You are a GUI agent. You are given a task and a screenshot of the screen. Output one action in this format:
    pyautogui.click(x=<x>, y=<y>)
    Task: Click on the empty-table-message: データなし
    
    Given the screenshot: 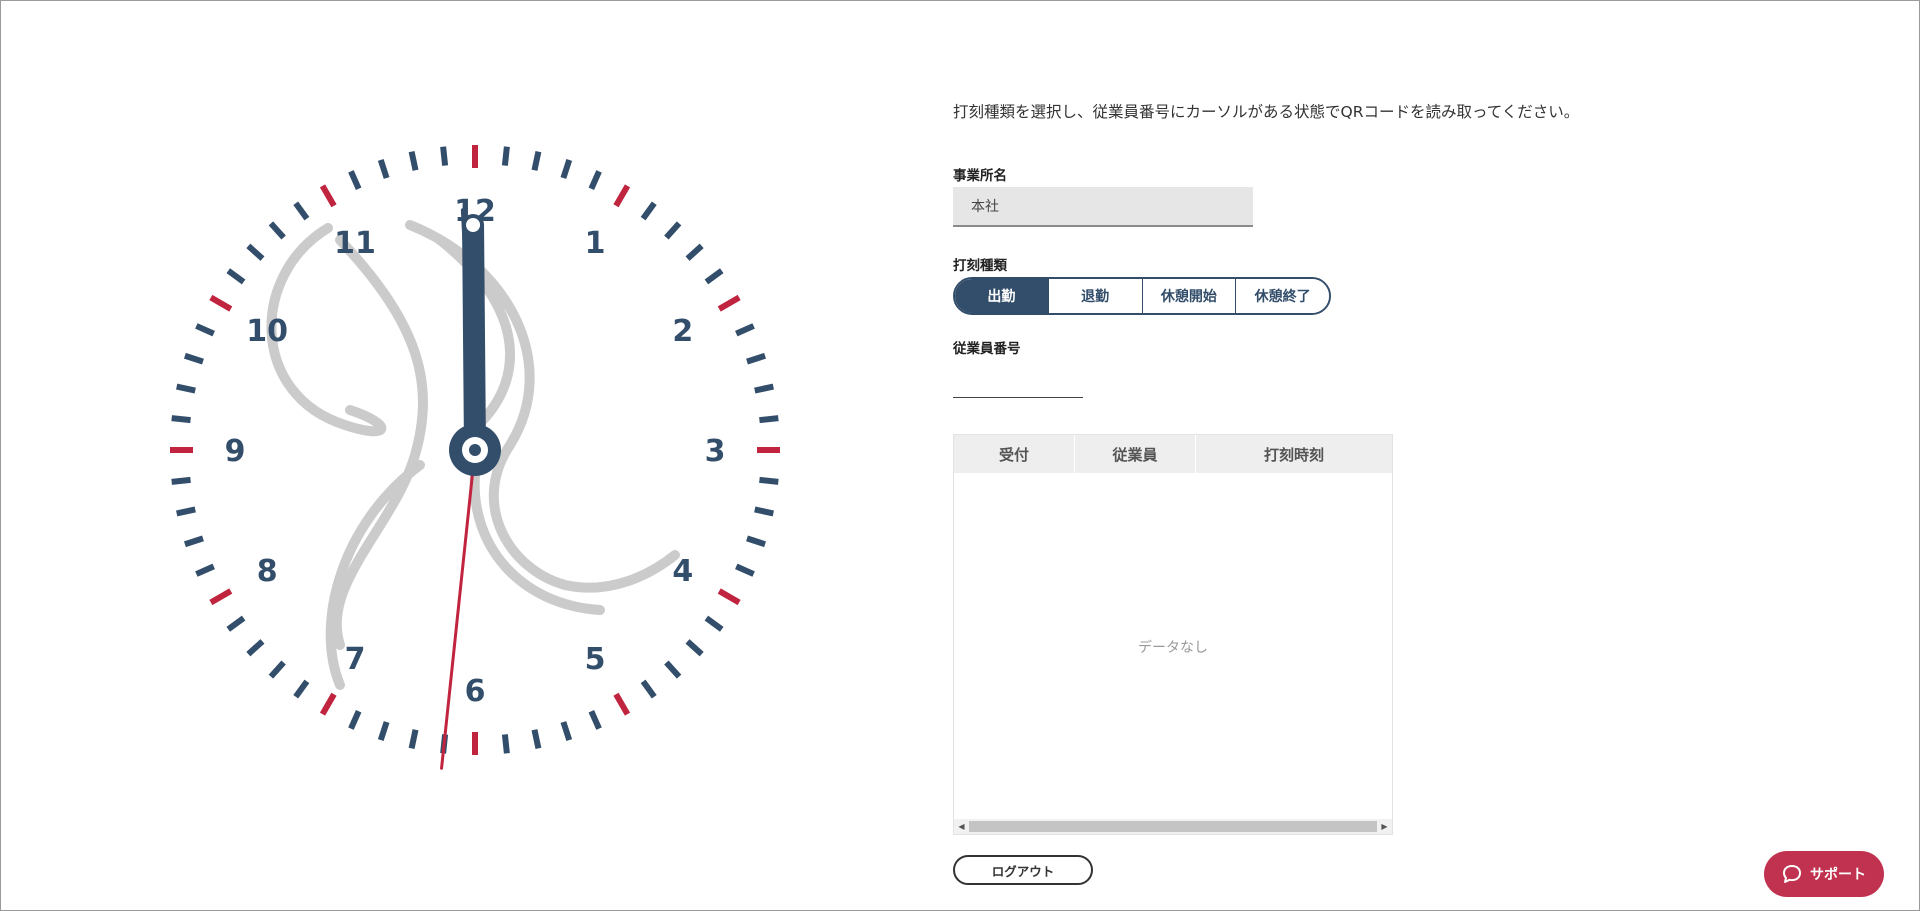 What is the action you would take?
    pyautogui.click(x=1173, y=648)
    